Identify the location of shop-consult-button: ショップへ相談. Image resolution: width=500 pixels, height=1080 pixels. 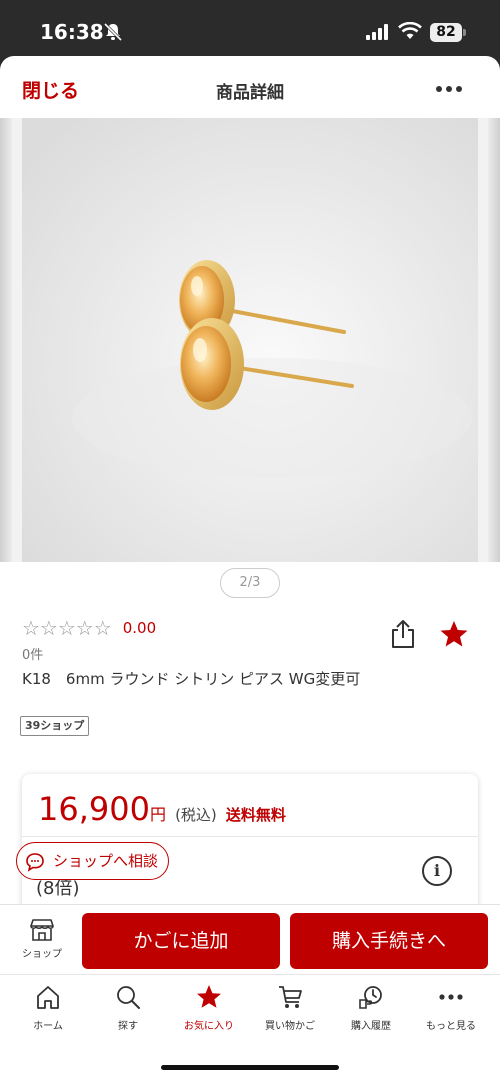
(93, 861).